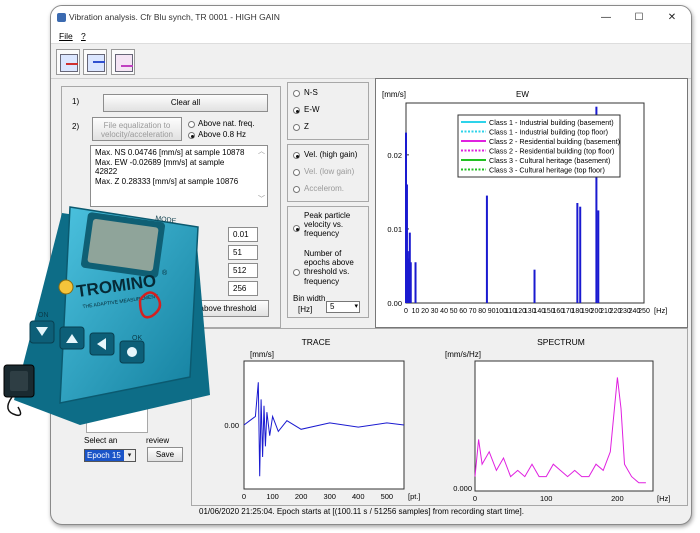  Describe the element at coordinates (110, 455) in the screenshot. I see `epoch-select: Epoch 15 ▾` at that location.